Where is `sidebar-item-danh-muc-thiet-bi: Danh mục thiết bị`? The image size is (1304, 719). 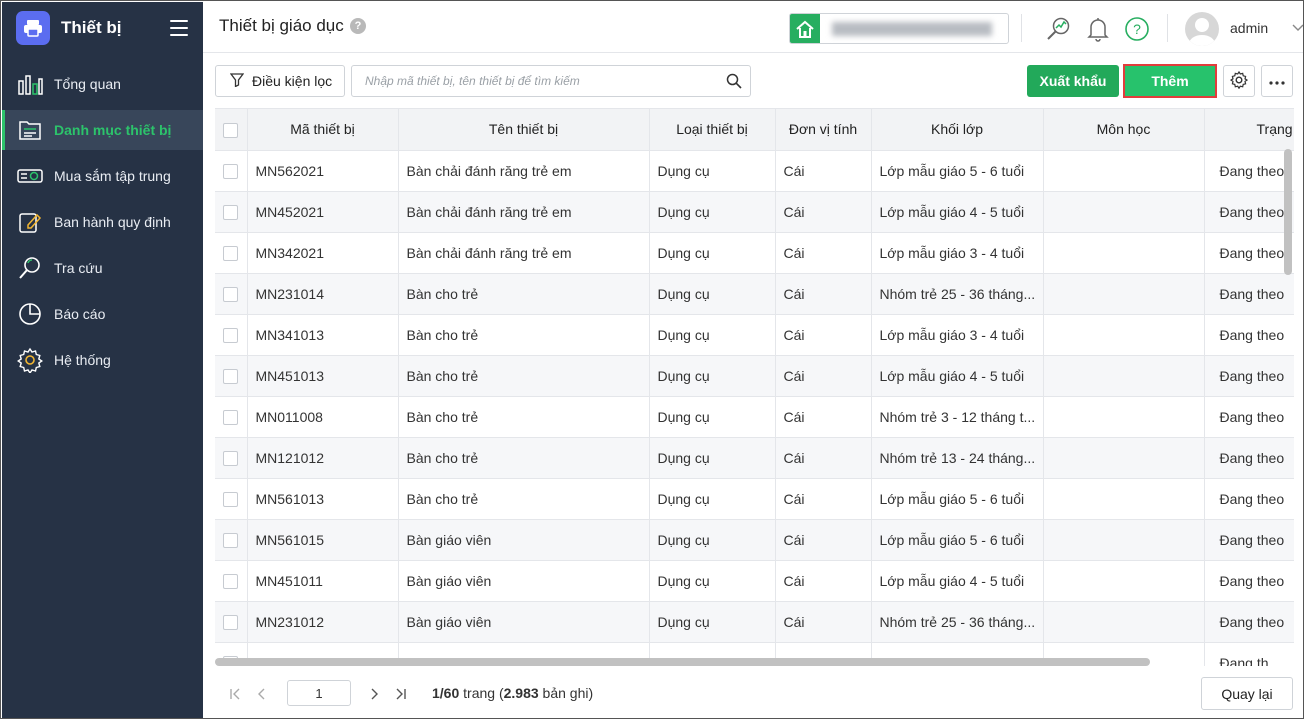
sidebar-item-danh-muc-thiet-bi: Danh mục thiết bị is located at coordinates (102, 130).